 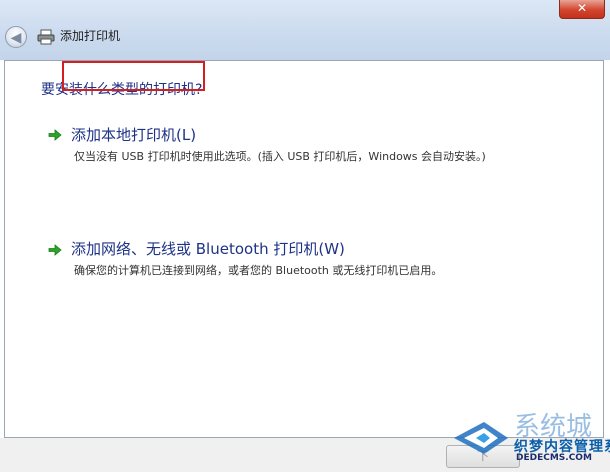 What do you see at coordinates (90, 36) in the screenshot?
I see `window-title: 添加打印机` at bounding box center [90, 36].